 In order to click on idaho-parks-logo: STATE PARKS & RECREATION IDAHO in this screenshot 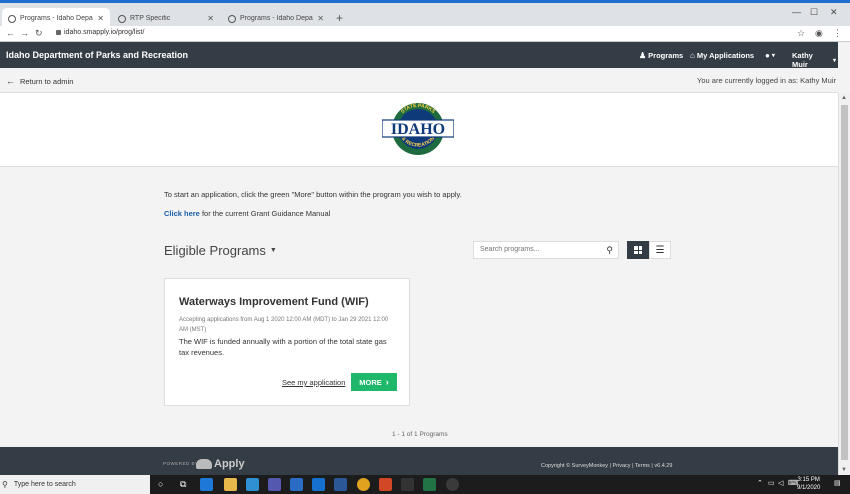, I will do `click(418, 129)`.